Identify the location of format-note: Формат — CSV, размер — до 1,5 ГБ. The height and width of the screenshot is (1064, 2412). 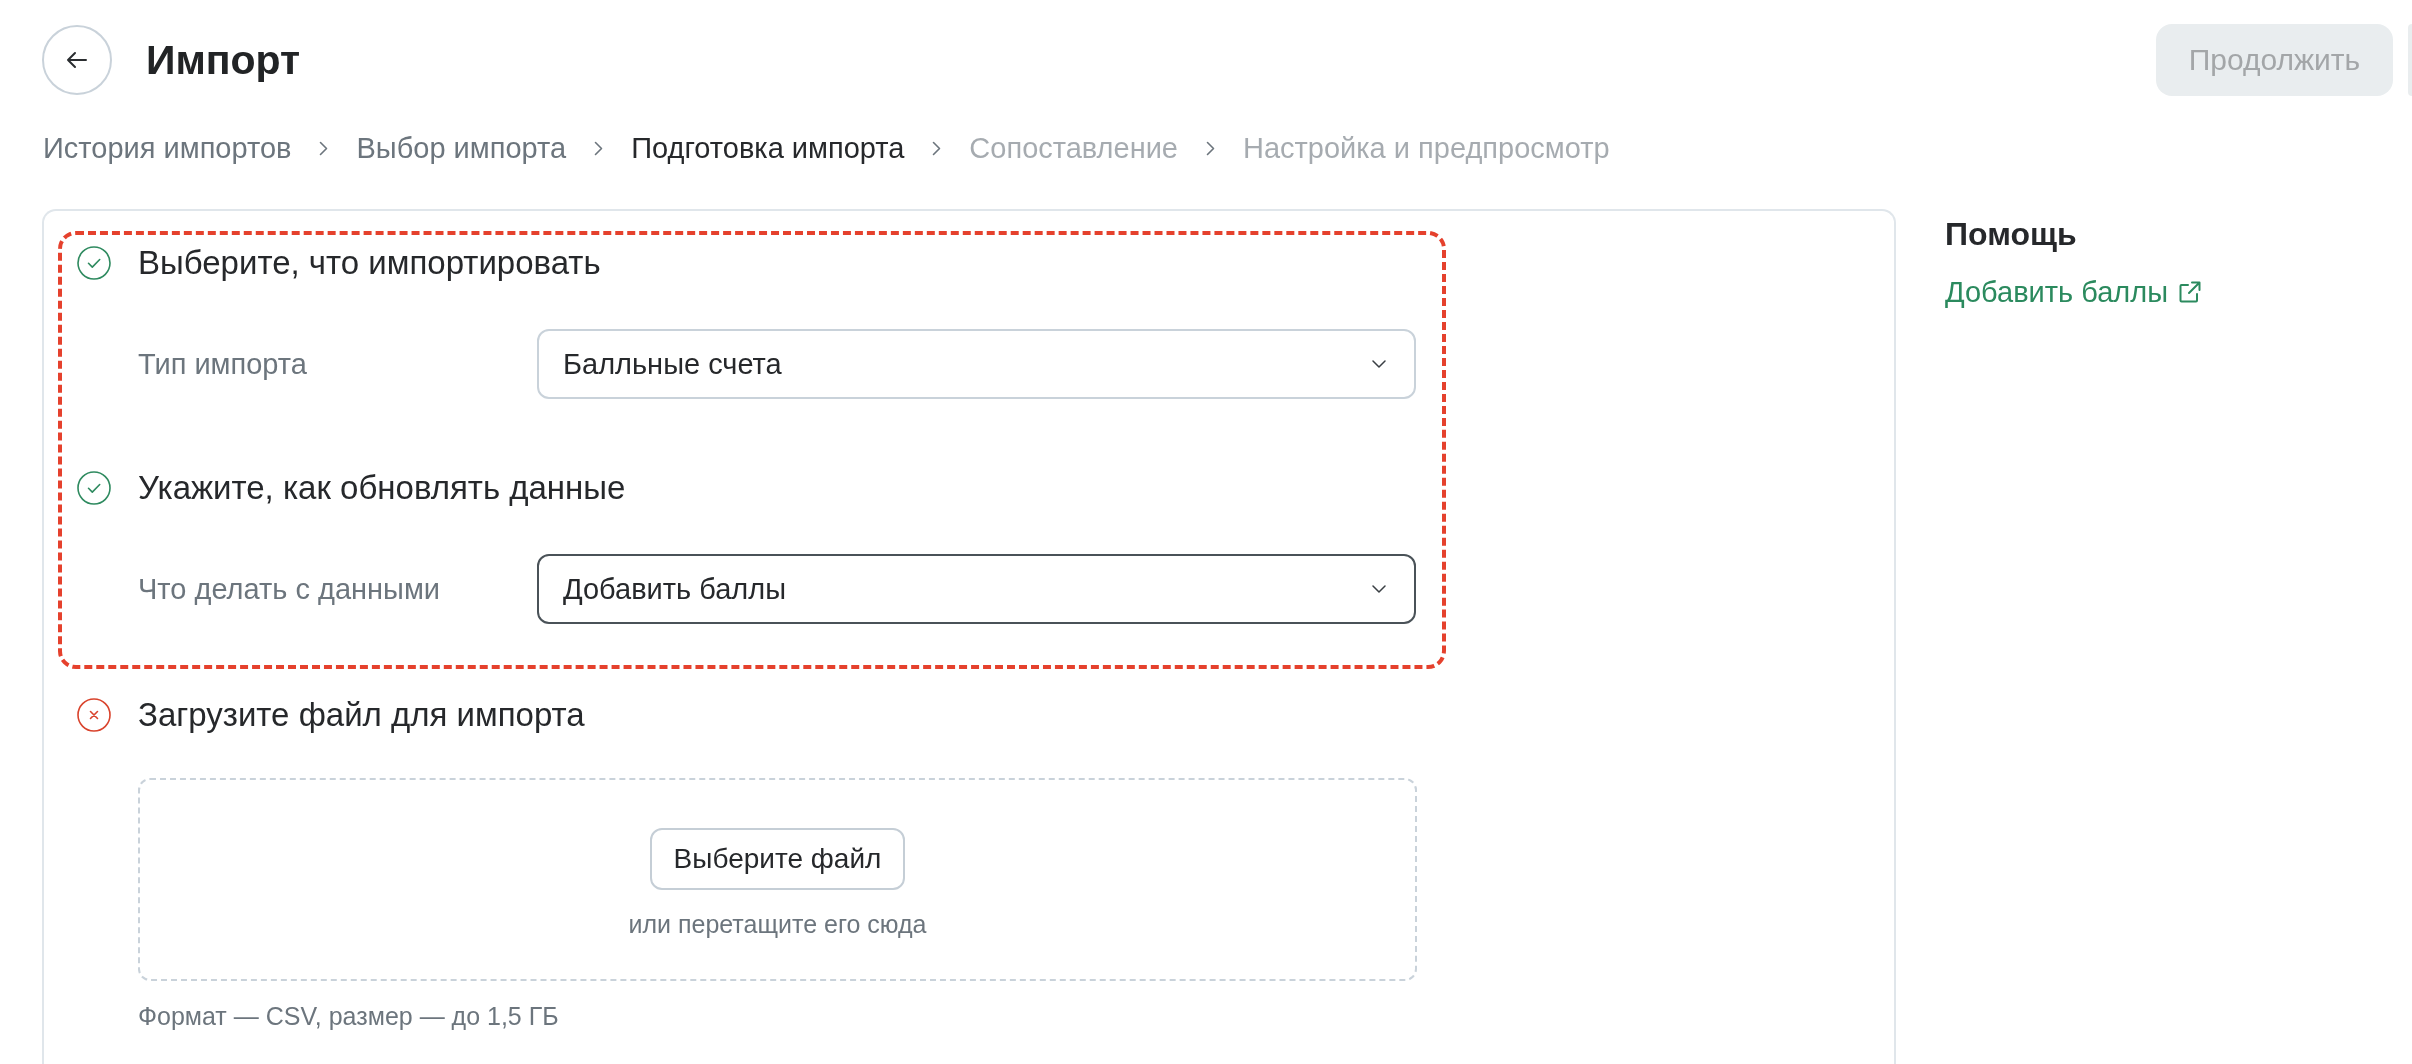
(348, 1016).